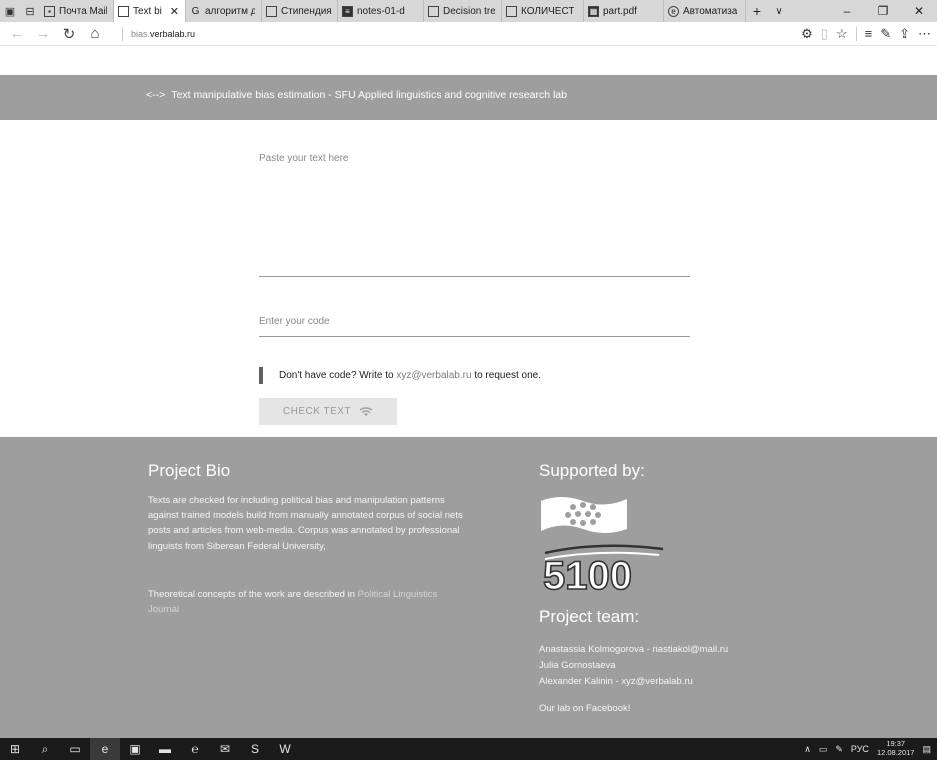  What do you see at coordinates (548, 11) in the screenshot?
I see `tab-label: КОЛИЧЕСТ` at bounding box center [548, 11].